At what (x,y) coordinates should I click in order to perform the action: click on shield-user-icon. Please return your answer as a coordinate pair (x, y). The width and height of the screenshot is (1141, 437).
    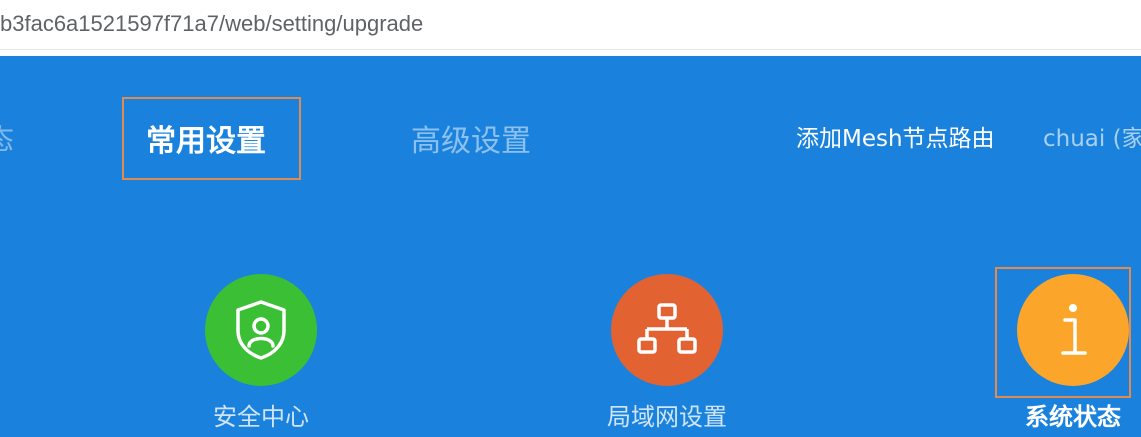
    Looking at the image, I should click on (261, 330).